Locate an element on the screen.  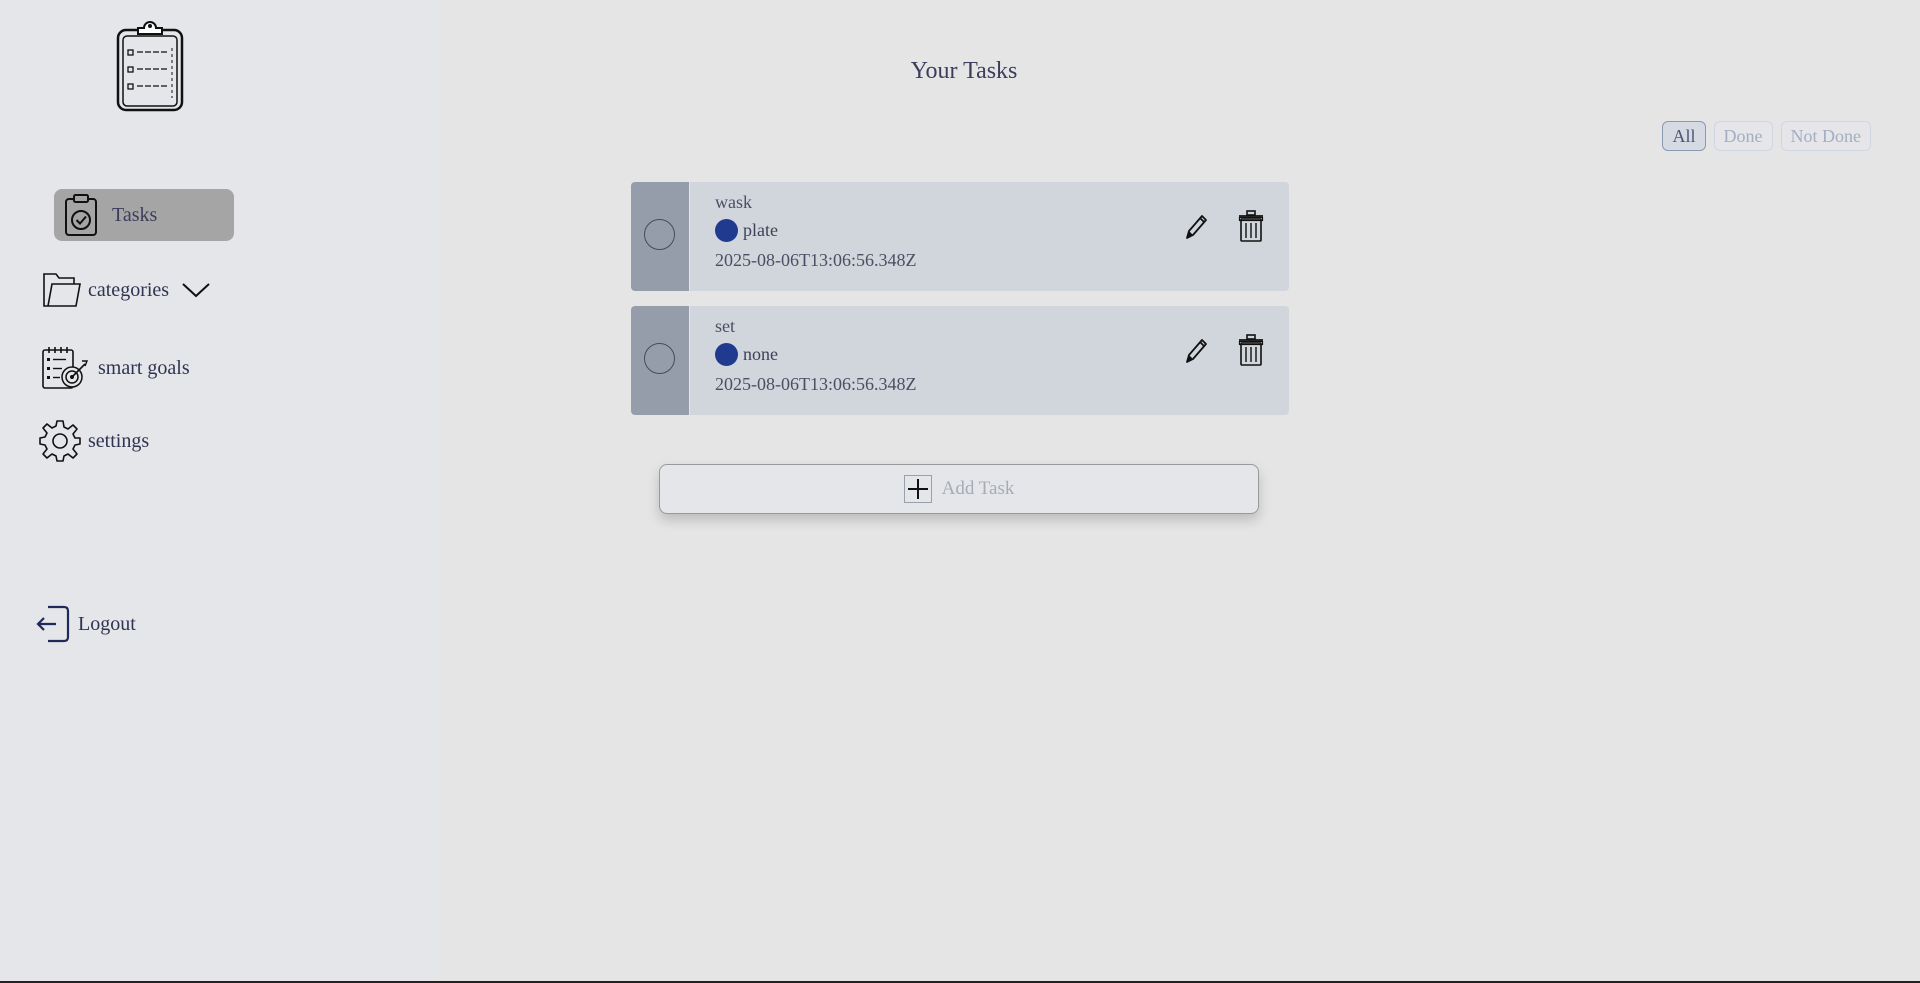
chevron-down-icon is located at coordinates (196, 290).